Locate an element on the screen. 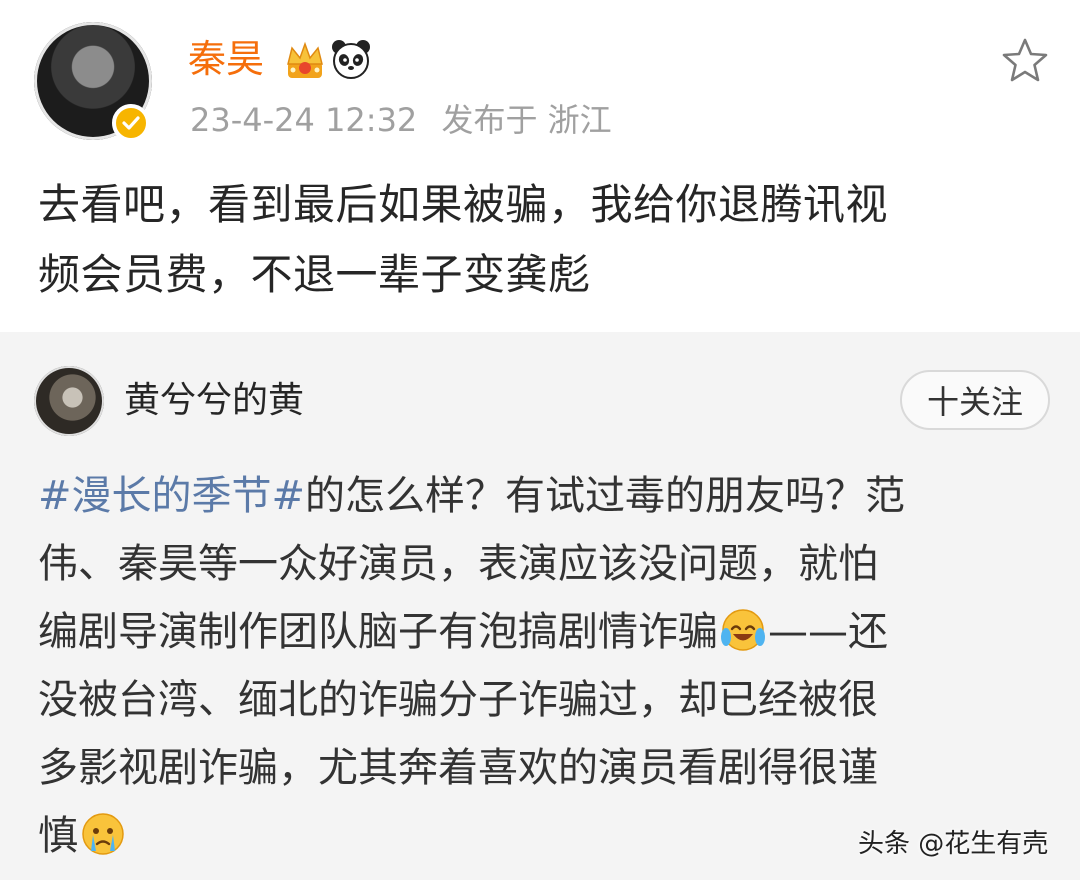 The height and width of the screenshot is (880, 1080). repost-author-avatar is located at coordinates (69, 401).